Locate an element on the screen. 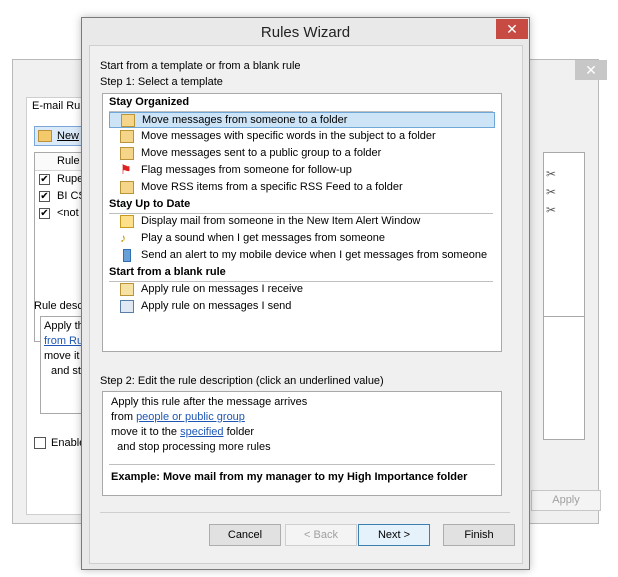 The height and width of the screenshot is (577, 618). template-move-from-someone: Move messages from someone to a folder is located at coordinates (302, 120).